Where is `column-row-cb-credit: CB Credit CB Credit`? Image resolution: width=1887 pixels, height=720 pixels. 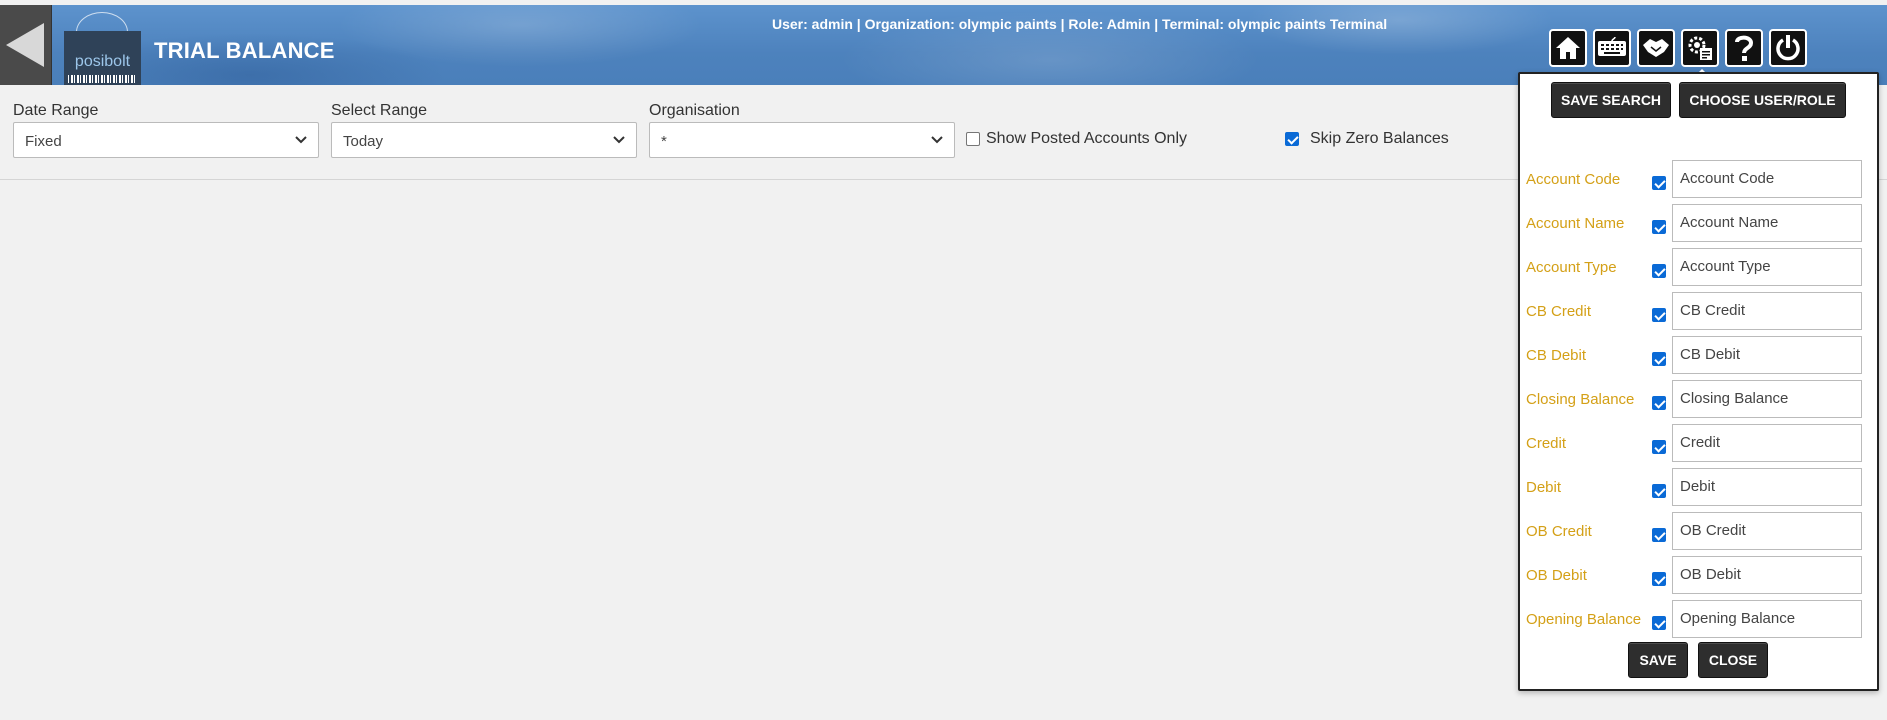
column-row-cb-credit: CB Credit CB Credit is located at coordinates (1696, 312).